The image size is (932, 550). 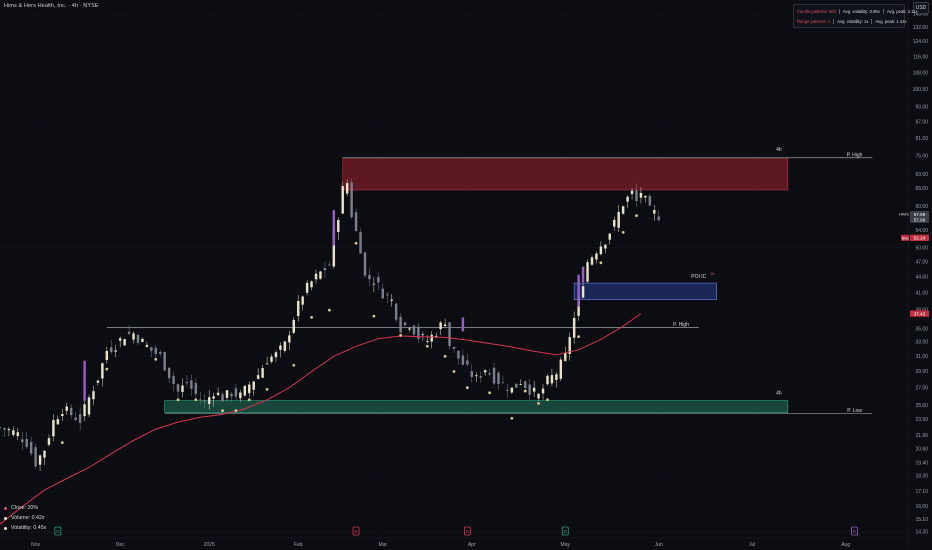 I want to click on y-tick-label: 69.00, so click(x=921, y=175).